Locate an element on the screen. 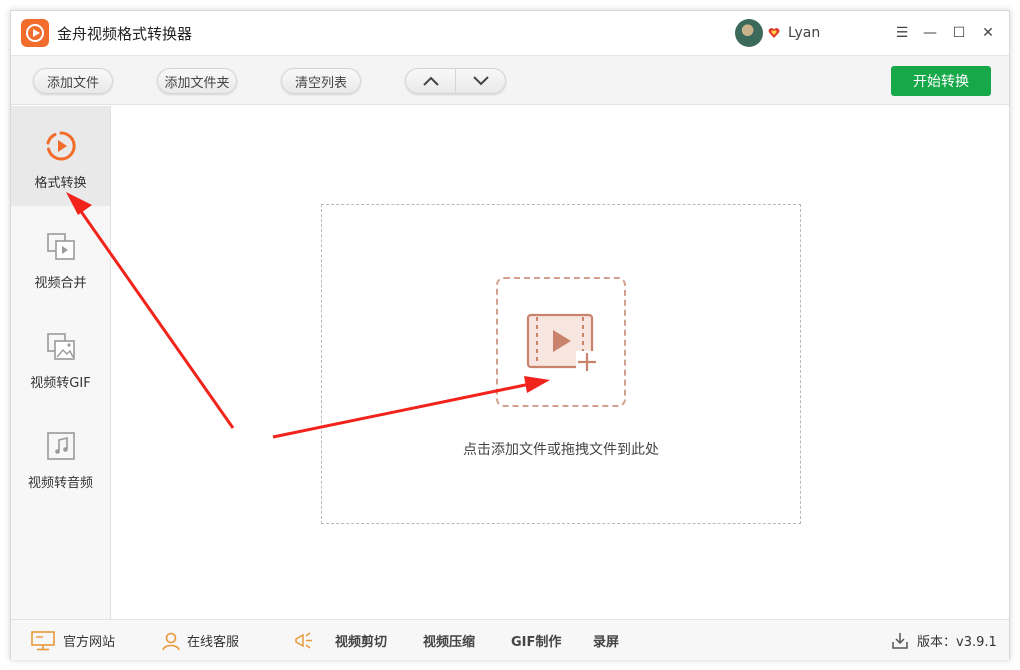 The width and height of the screenshot is (1020, 670). title-bar: 金舟视频格式转换器 Lyan ☰ — ☐ ✕ is located at coordinates (510, 33).